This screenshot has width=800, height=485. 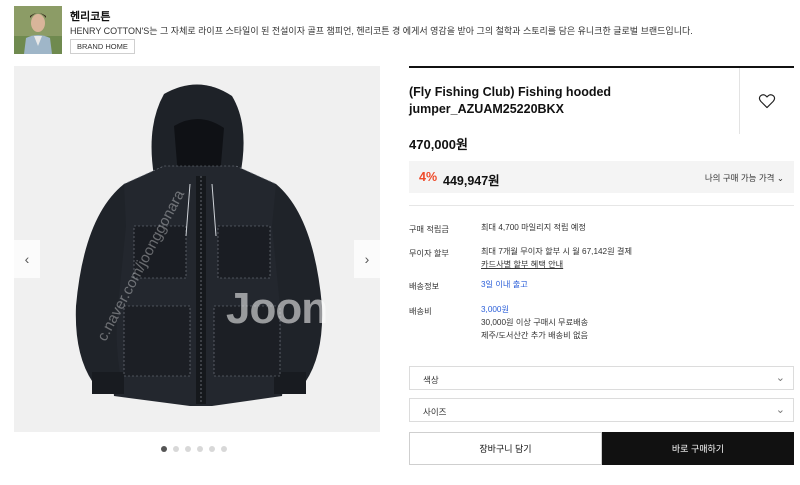 I want to click on chevron-left-icon: ‹, so click(x=27, y=259).